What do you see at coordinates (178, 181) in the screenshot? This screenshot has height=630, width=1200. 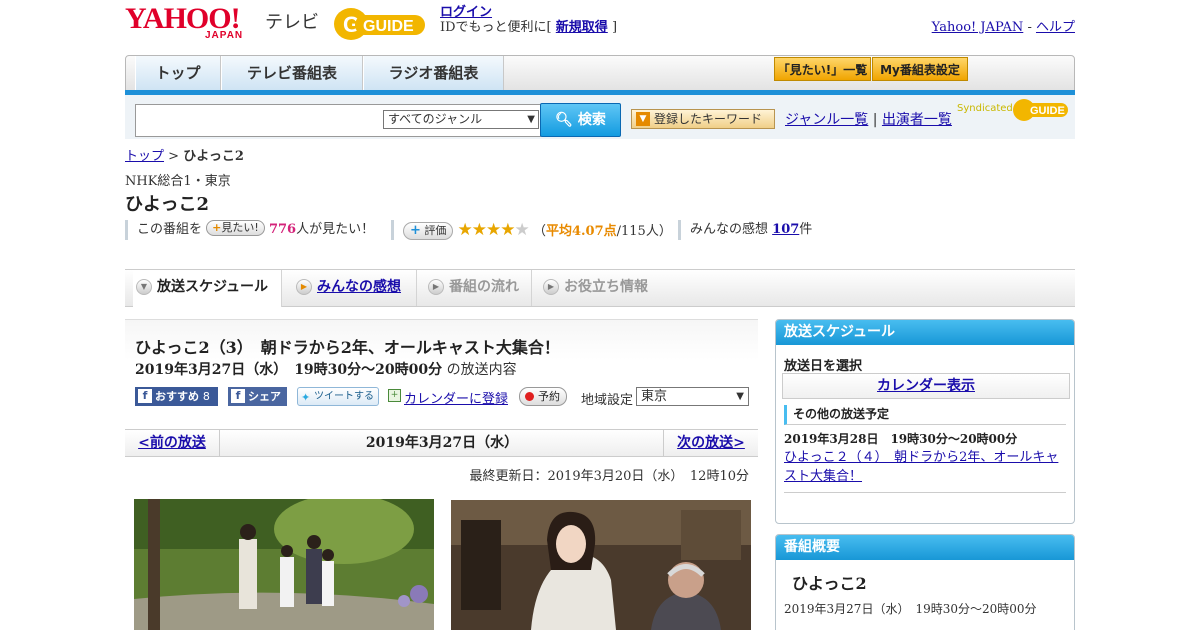 I see `channel-name: NHK総合1・東京` at bounding box center [178, 181].